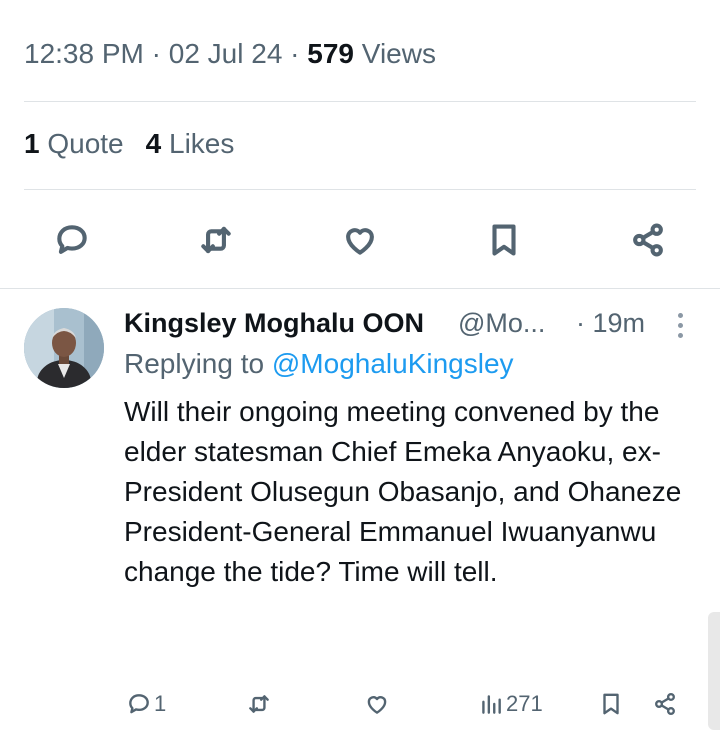 This screenshot has height=730, width=720. I want to click on reply-button, so click(72, 240).